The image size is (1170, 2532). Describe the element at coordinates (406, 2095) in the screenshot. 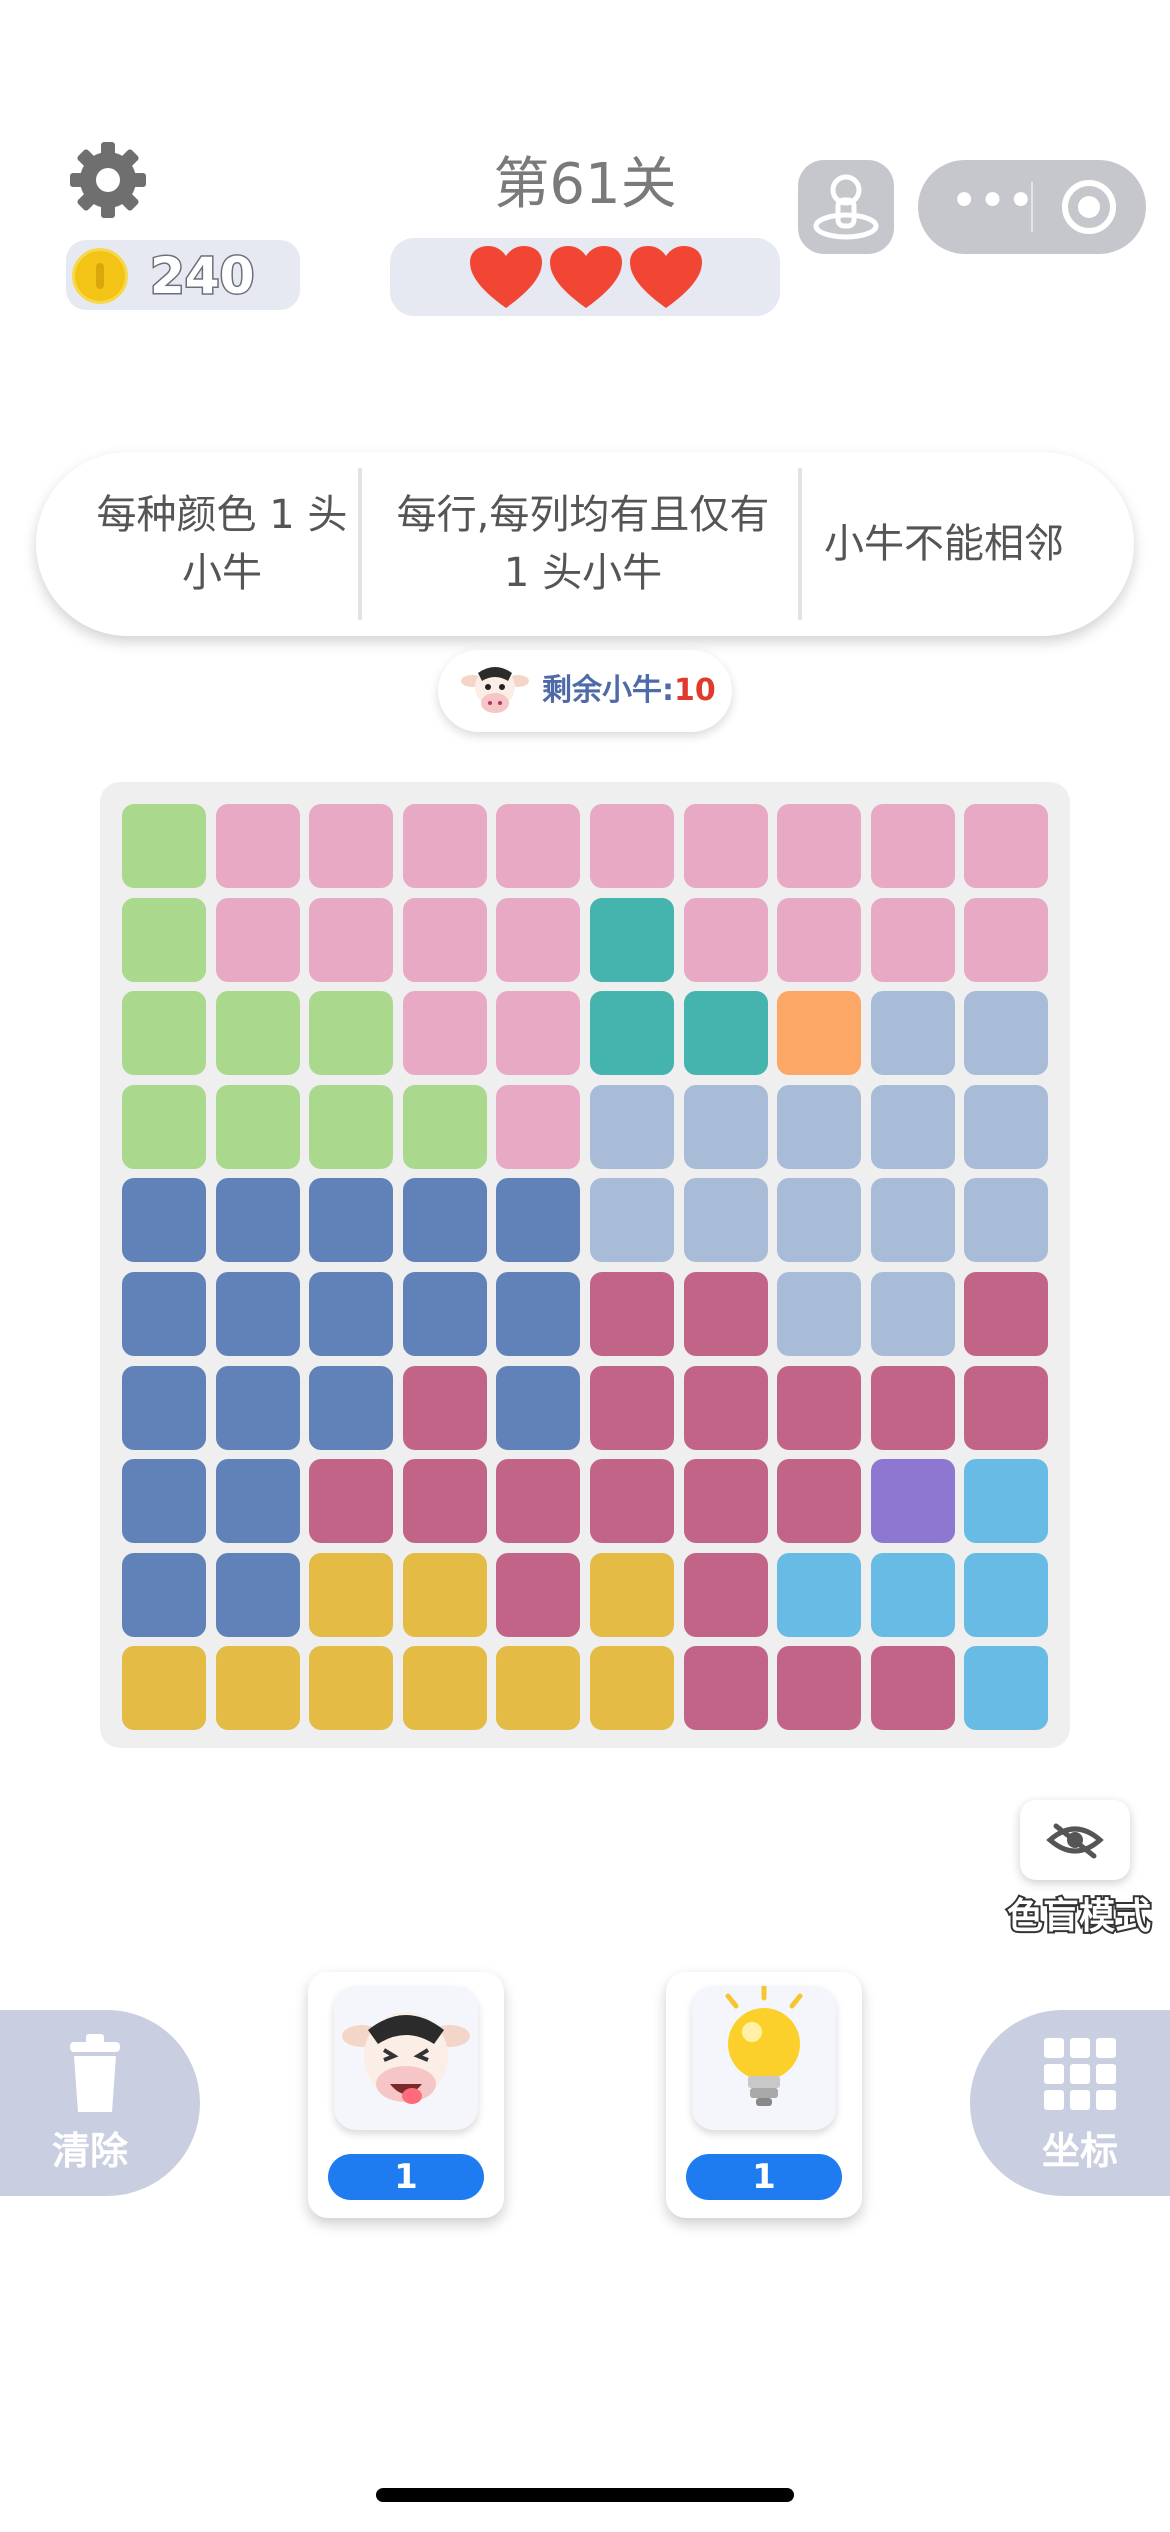

I see `cow-placement-tool: 1` at that location.